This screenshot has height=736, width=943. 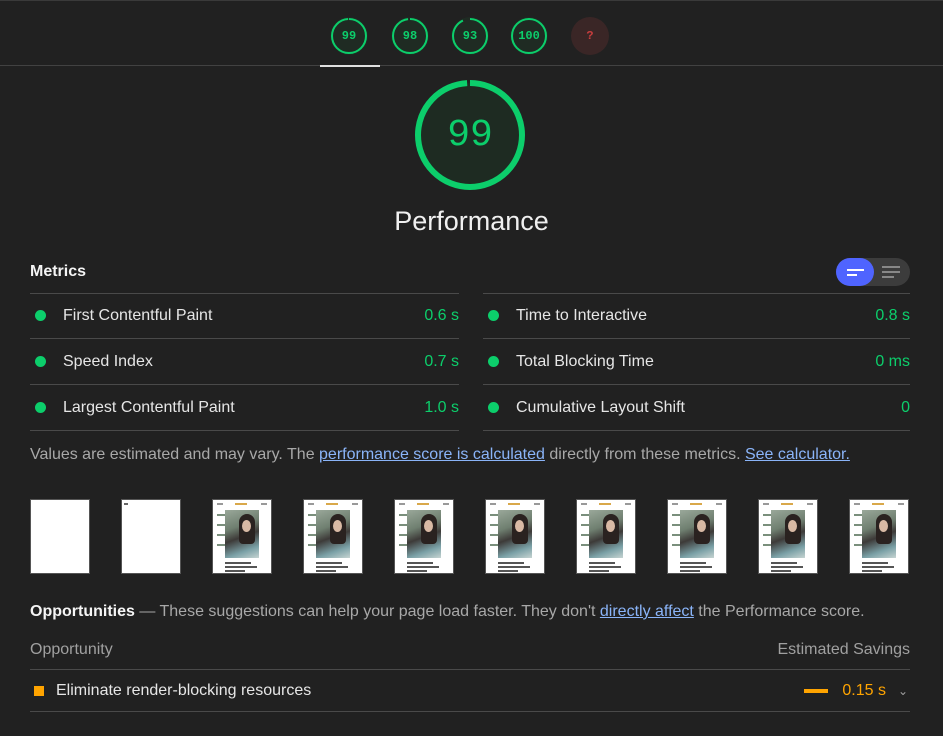 I want to click on savings-bar, so click(x=816, y=690).